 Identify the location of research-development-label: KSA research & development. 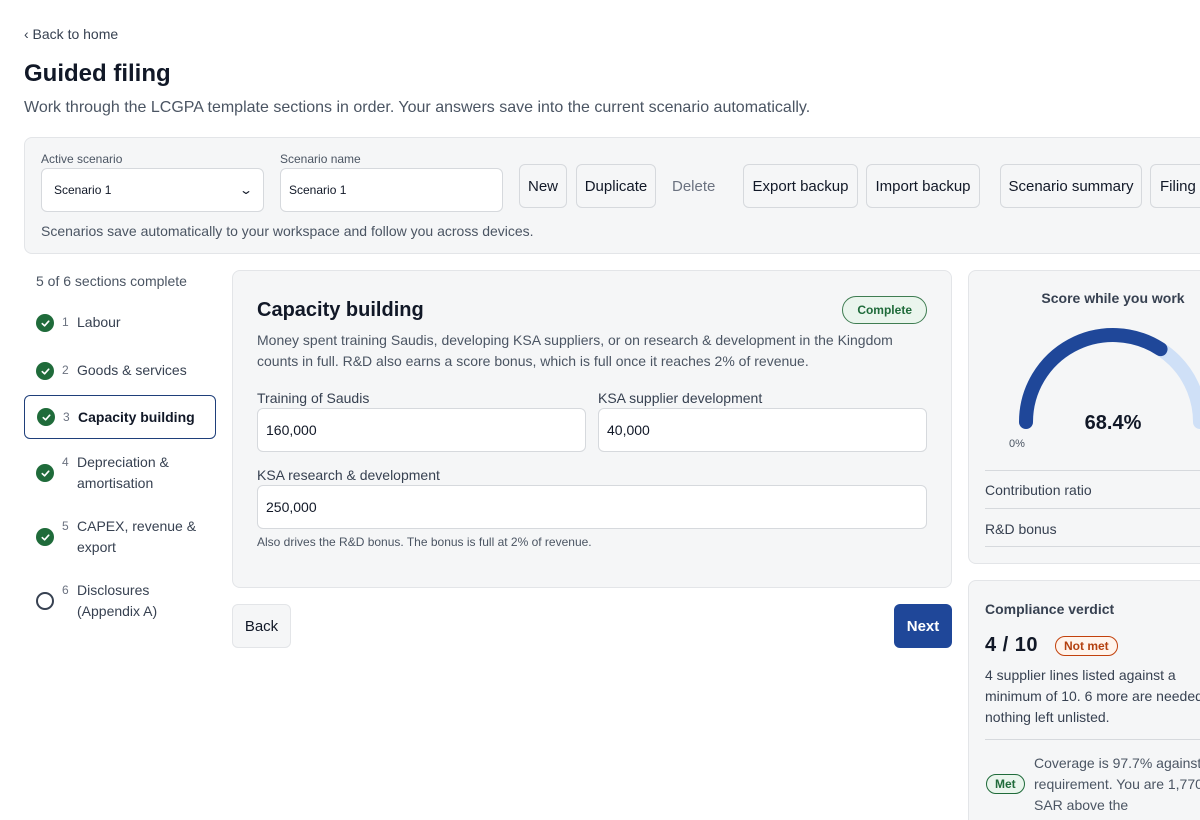
(348, 475).